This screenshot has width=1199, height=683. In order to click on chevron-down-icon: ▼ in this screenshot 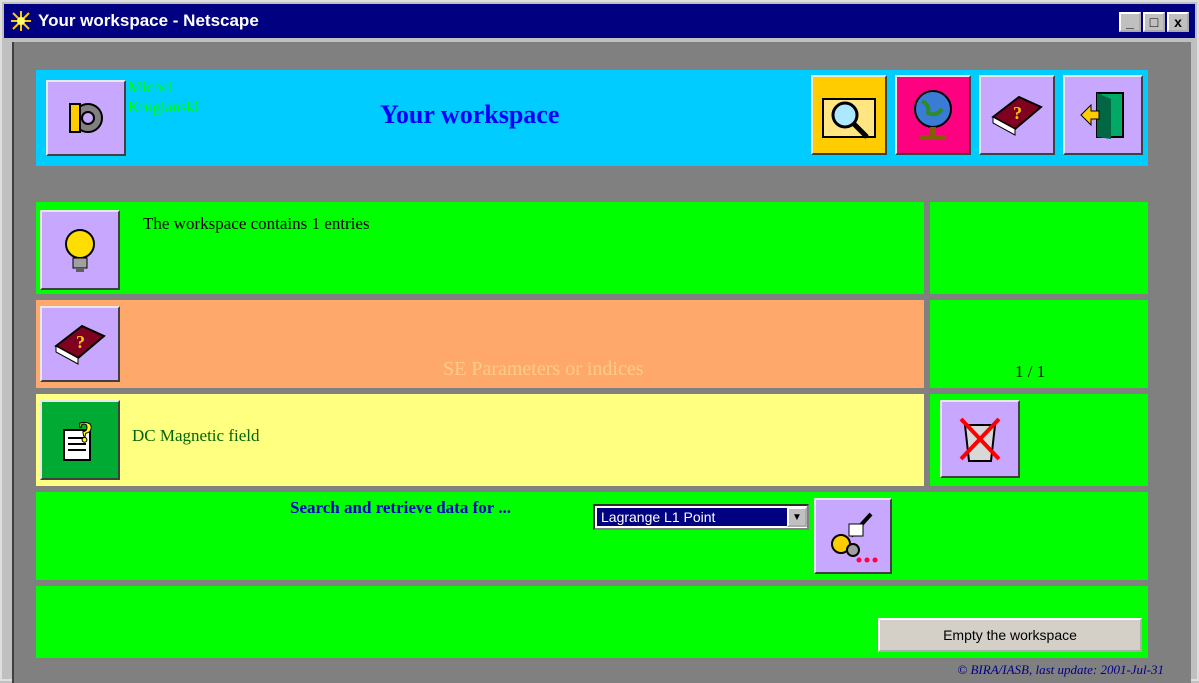, I will do `click(797, 517)`.